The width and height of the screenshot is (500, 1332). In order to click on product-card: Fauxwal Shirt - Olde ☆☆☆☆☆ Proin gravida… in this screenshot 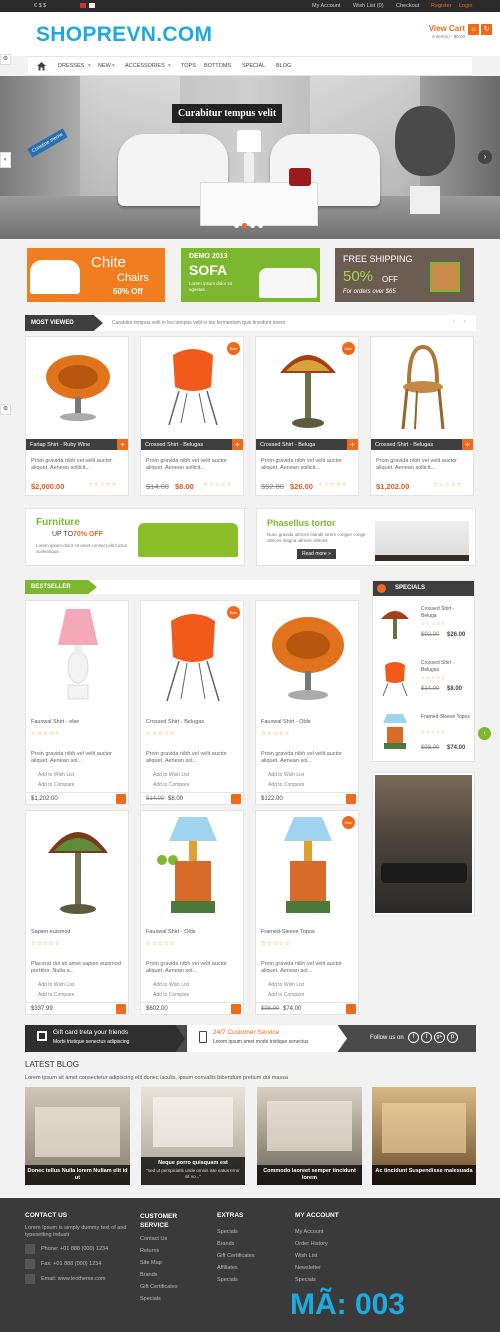, I will do `click(307, 702)`.